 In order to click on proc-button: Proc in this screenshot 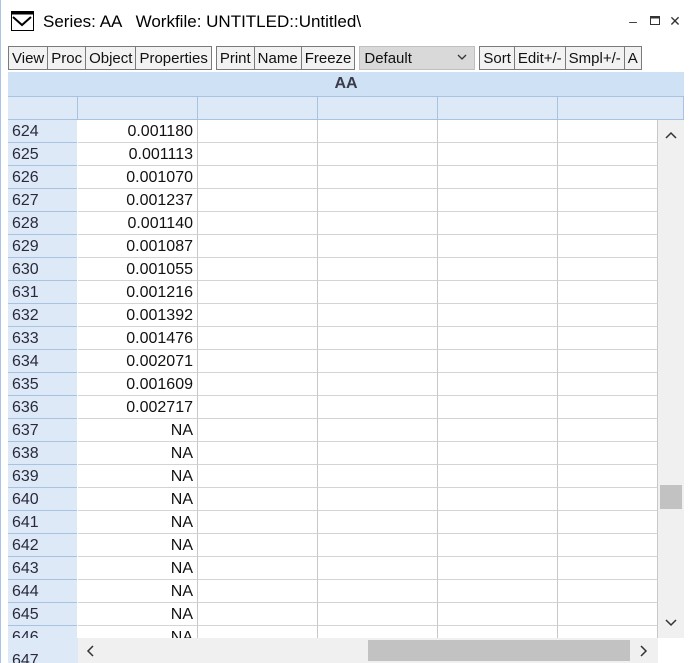, I will do `click(66, 58)`.